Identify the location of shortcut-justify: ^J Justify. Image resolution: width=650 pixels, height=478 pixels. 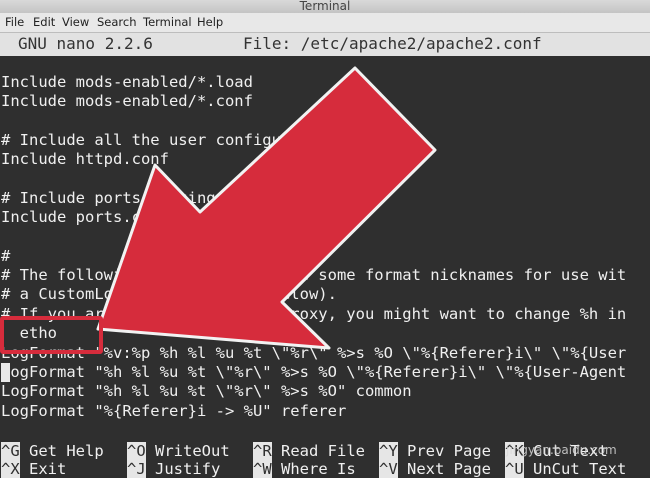
(173, 469).